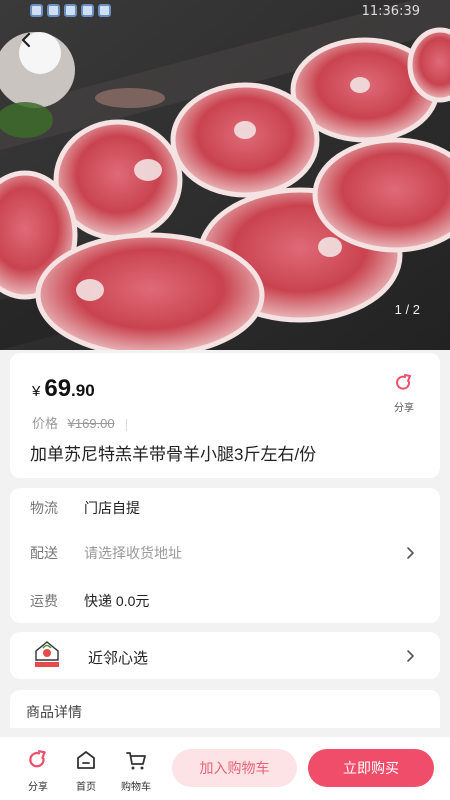 This screenshot has width=450, height=800. I want to click on shipping-fee-row: 运费 快递 0.0元, so click(225, 601).